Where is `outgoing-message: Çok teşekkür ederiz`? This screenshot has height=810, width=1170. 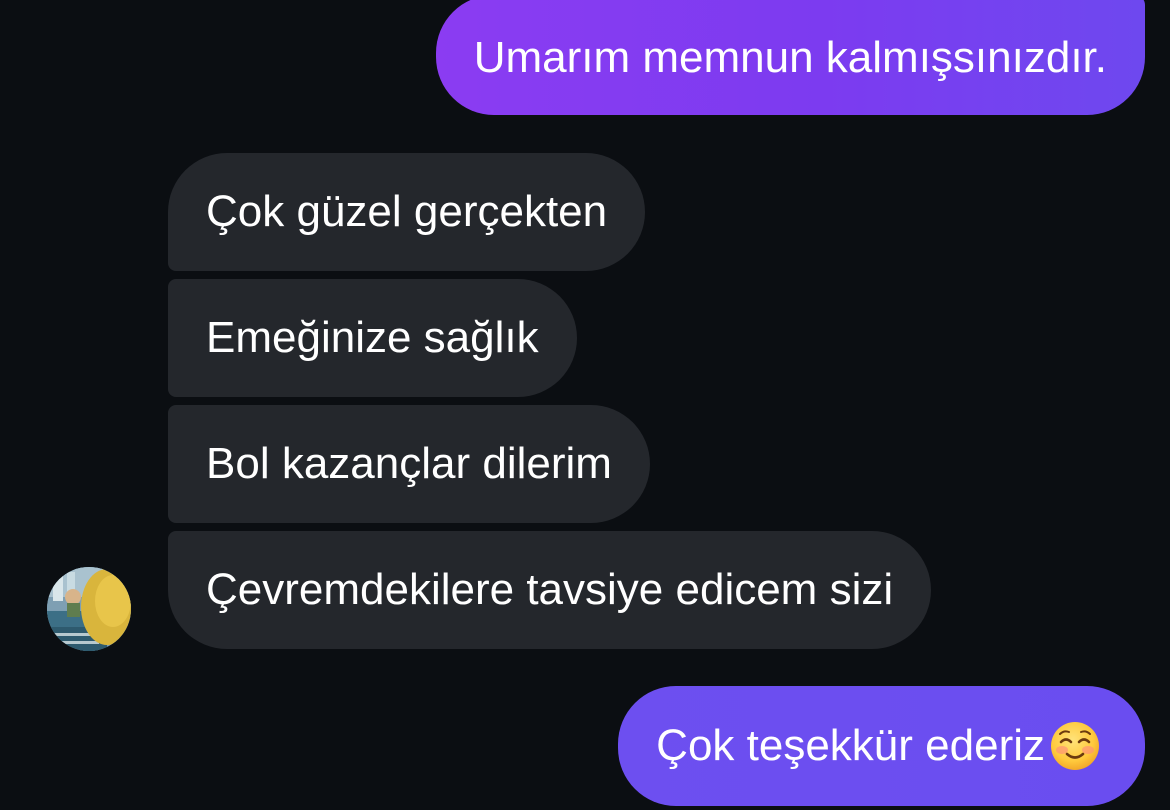
outgoing-message: Çok teşekkür ederiz is located at coordinates (881, 746).